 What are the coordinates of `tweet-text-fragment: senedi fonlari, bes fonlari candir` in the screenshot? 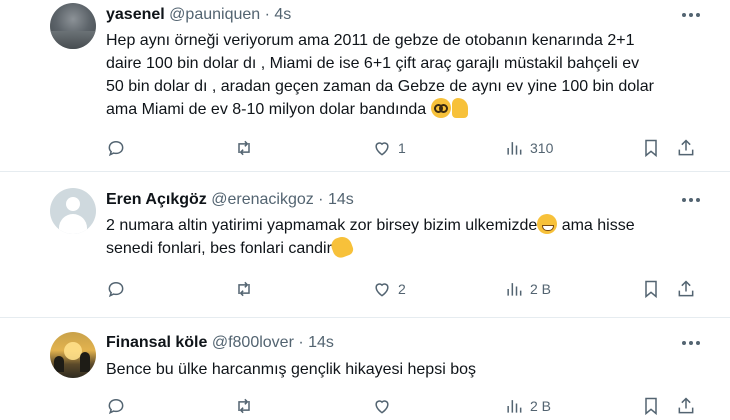 It's located at (219, 248).